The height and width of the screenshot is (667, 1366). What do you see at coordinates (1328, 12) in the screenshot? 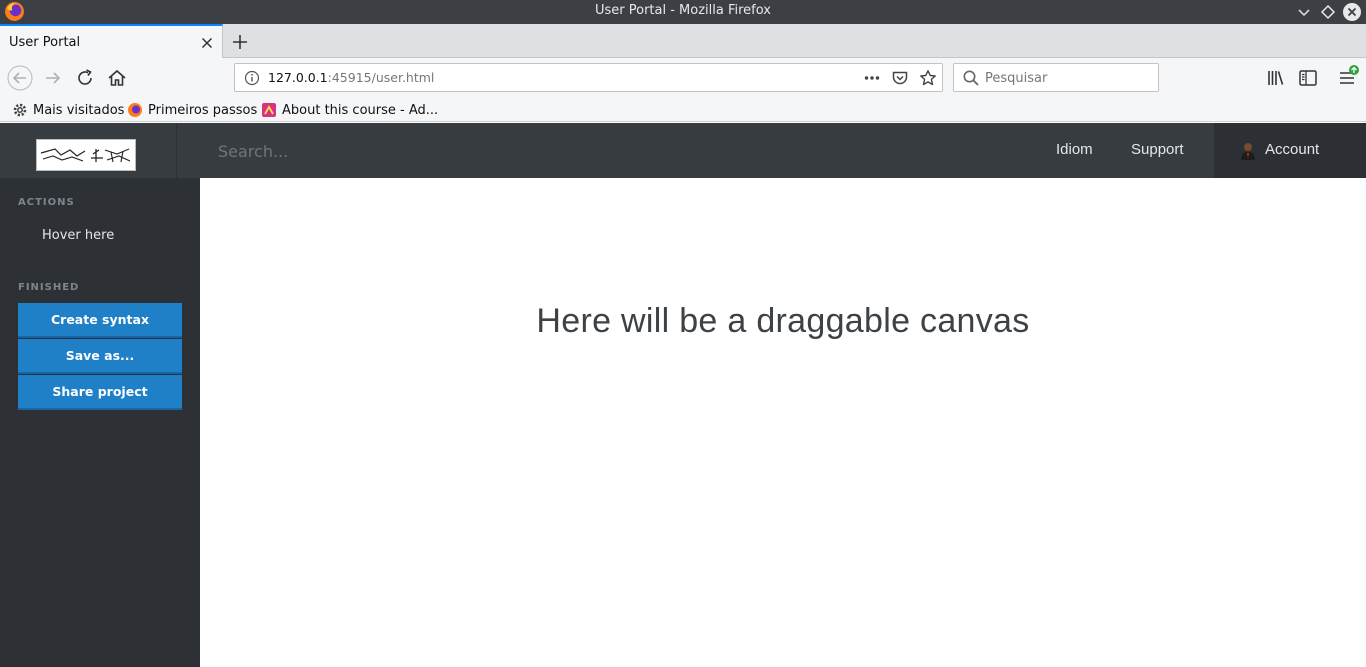
I see `maximize-icon` at bounding box center [1328, 12].